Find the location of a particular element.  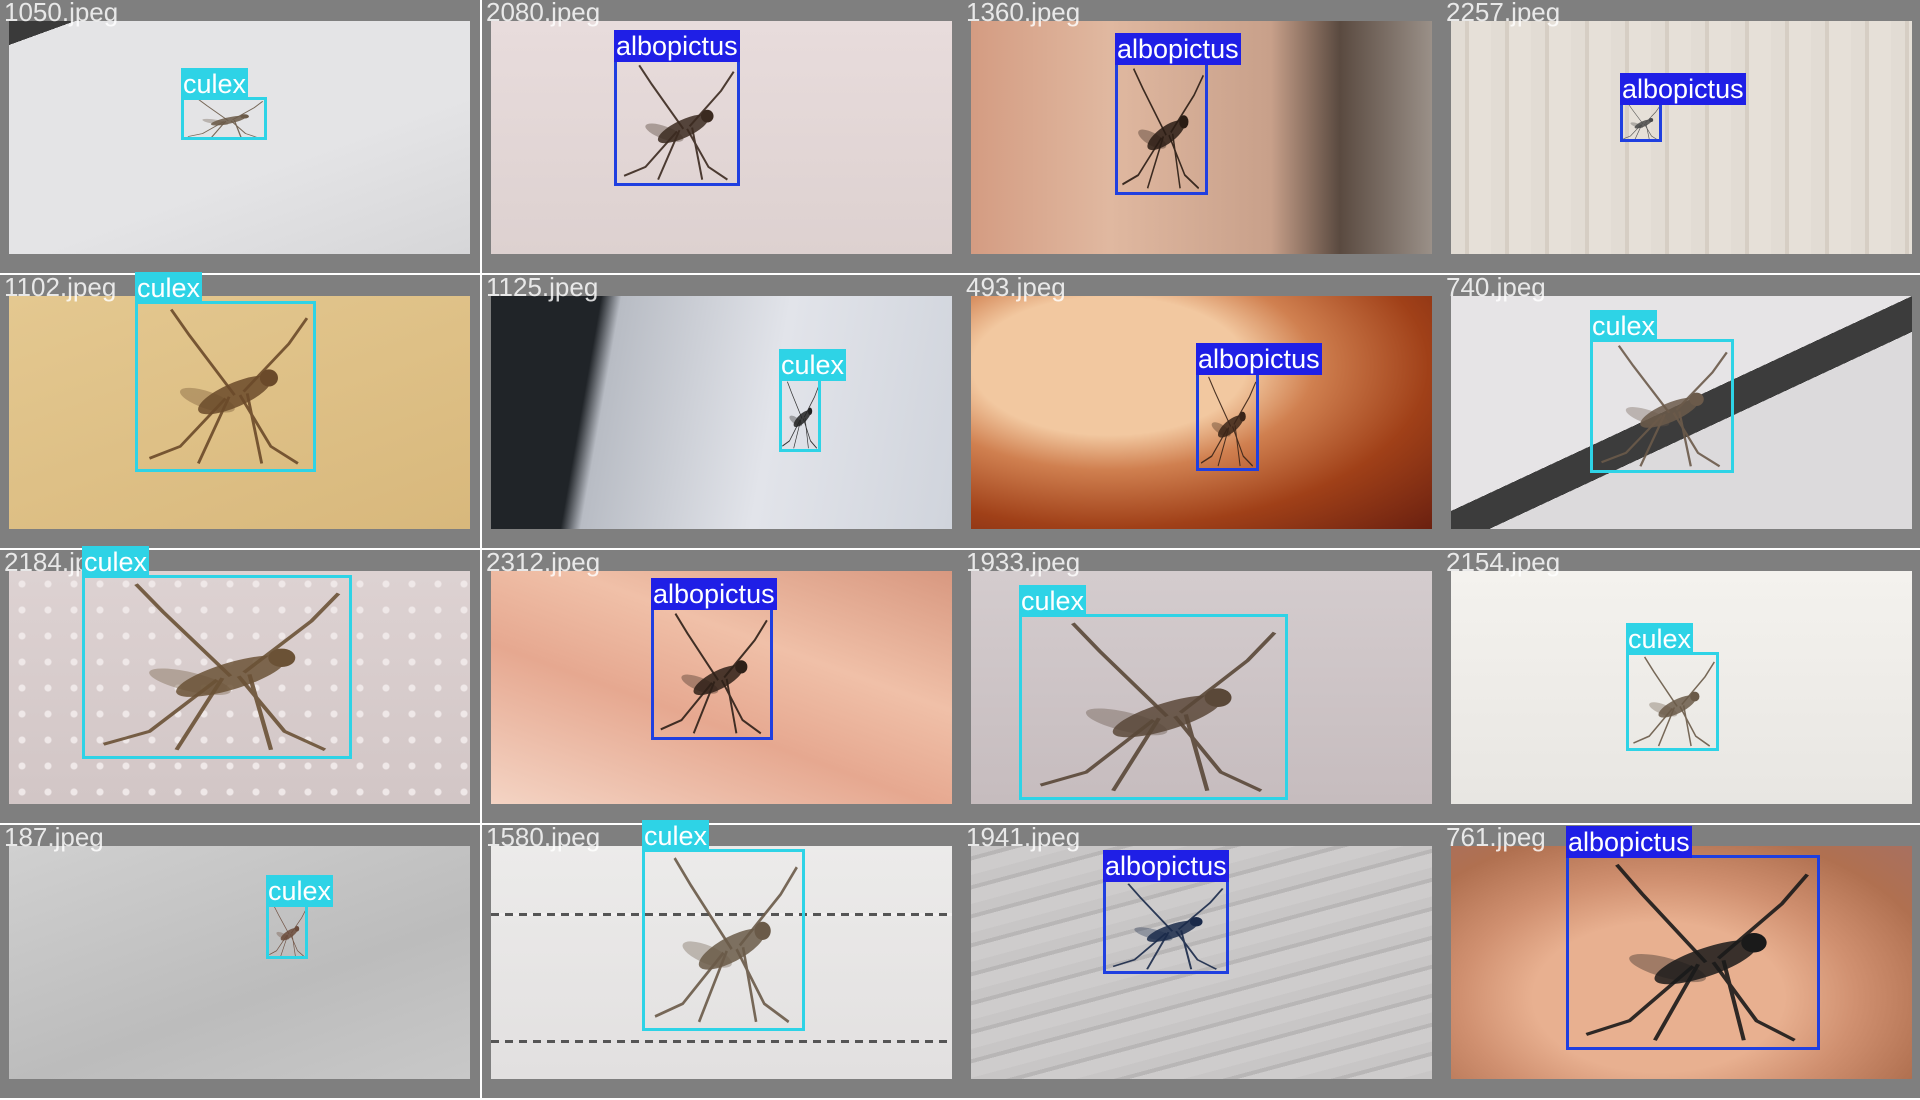

prediction-tile: 2184.jpeg culex is located at coordinates (240, 684).